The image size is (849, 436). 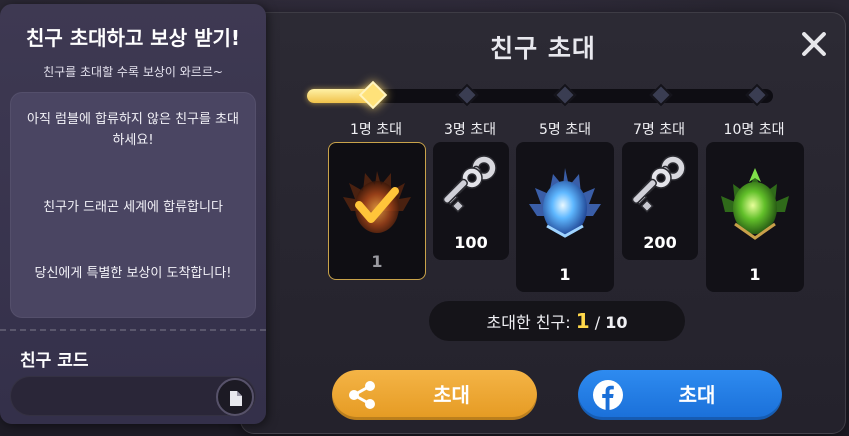 What do you see at coordinates (133, 330) in the screenshot?
I see `divider` at bounding box center [133, 330].